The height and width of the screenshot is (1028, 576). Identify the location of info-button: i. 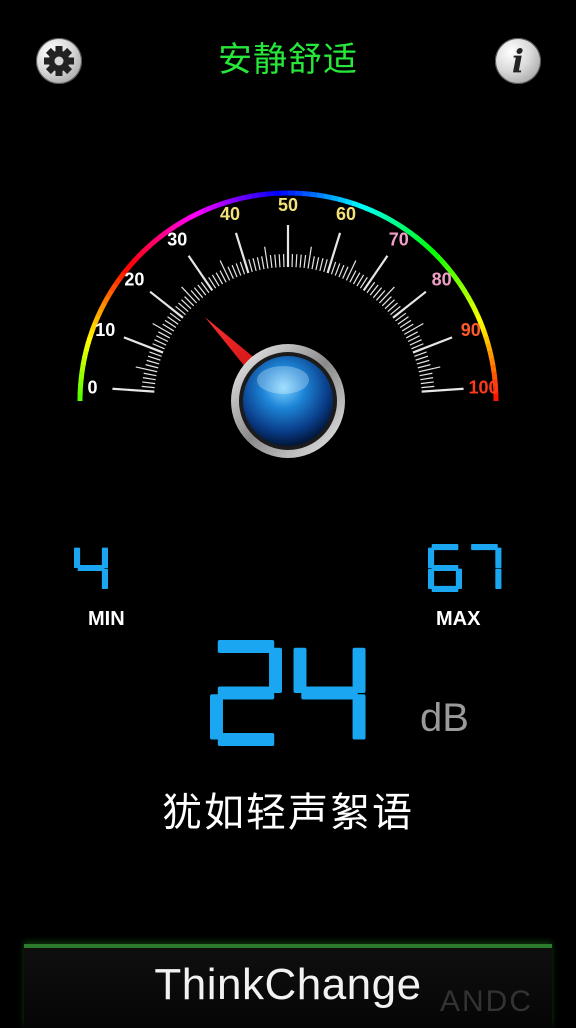
(518, 61).